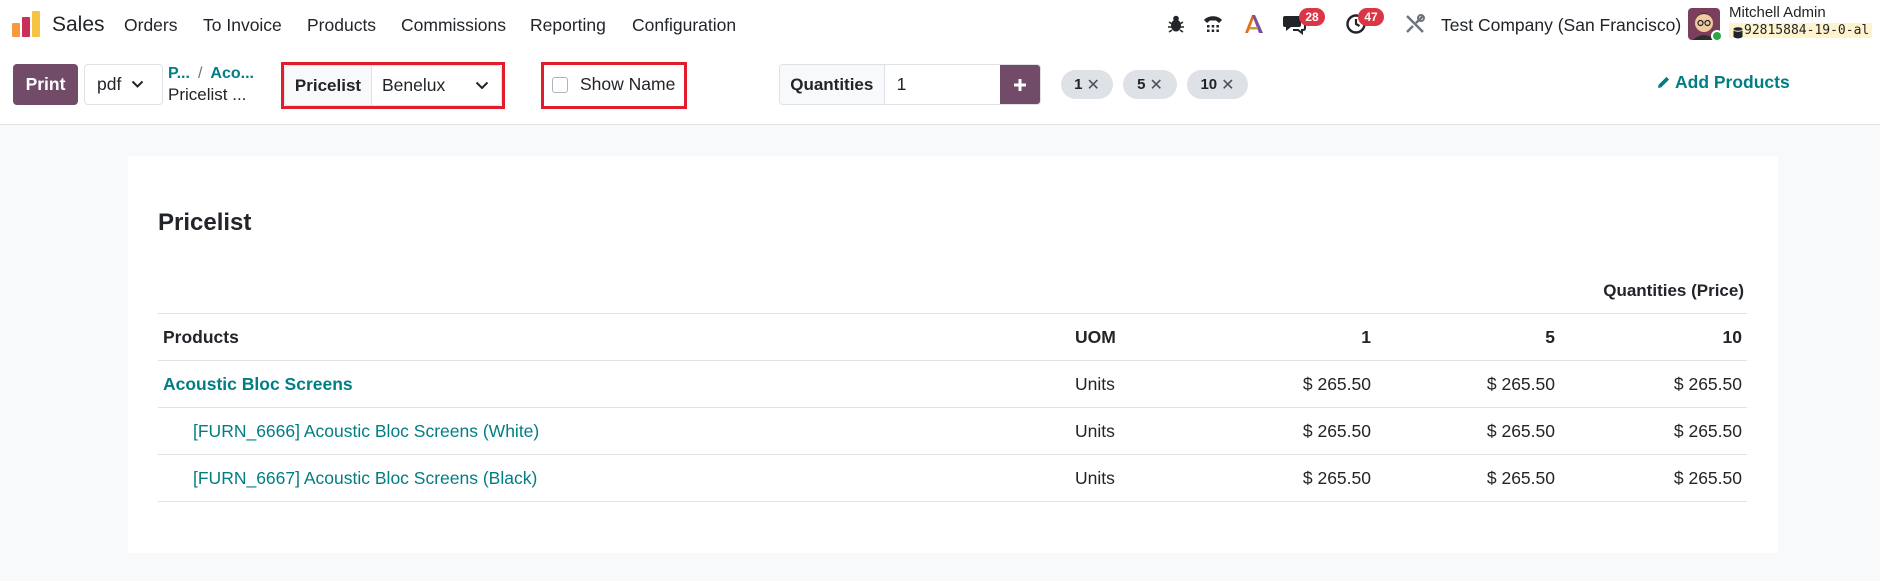 The width and height of the screenshot is (1880, 581). I want to click on quantity-chip: 1 ✕, so click(1087, 84).